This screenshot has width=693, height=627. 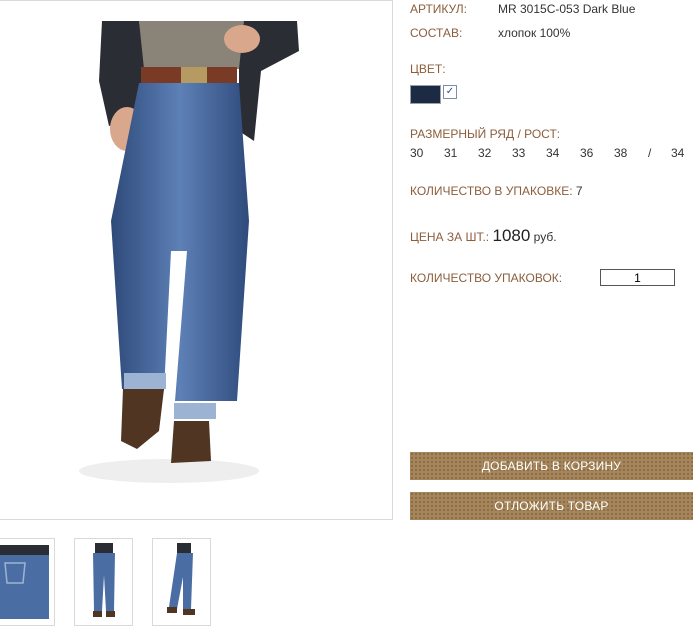 What do you see at coordinates (678, 153) in the screenshot?
I see `height-item: 34` at bounding box center [678, 153].